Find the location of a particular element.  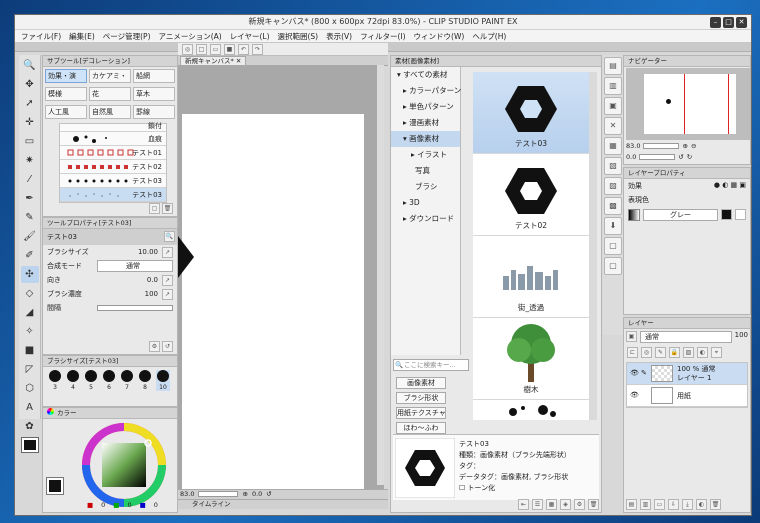

tag-fuwa: ほわ～ふわ is located at coordinates (421, 428).